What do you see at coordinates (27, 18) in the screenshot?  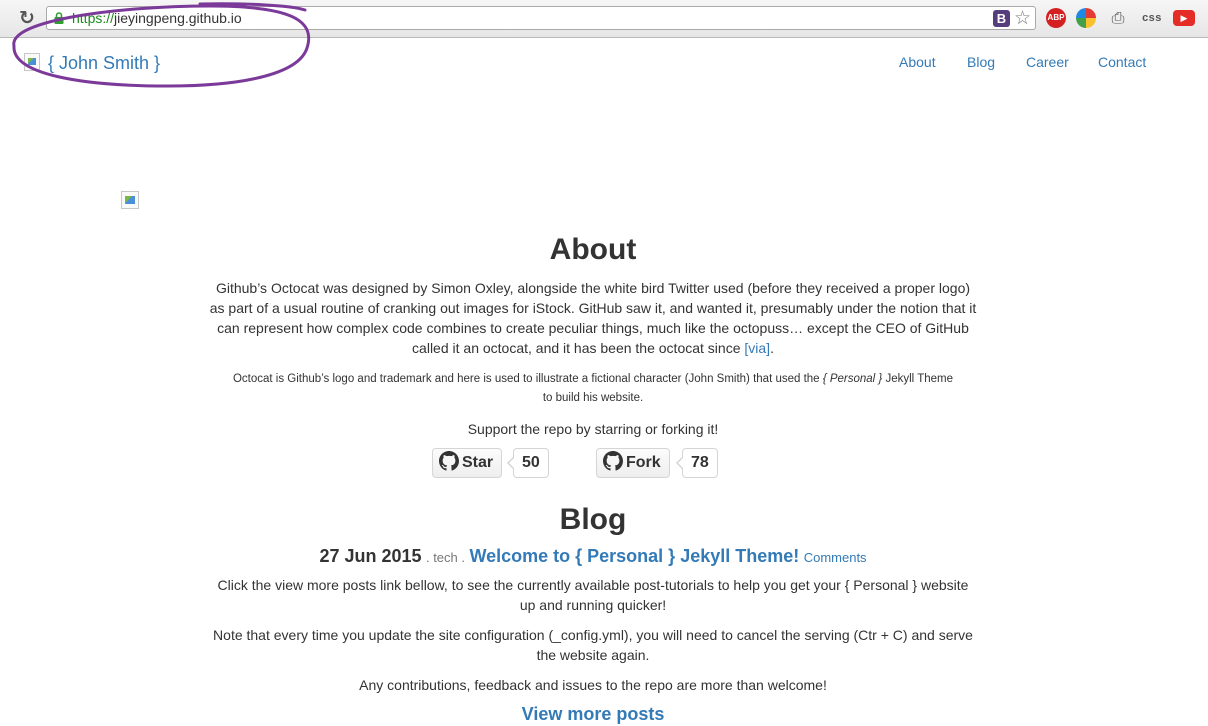 I see `reload-icon: ↻` at bounding box center [27, 18].